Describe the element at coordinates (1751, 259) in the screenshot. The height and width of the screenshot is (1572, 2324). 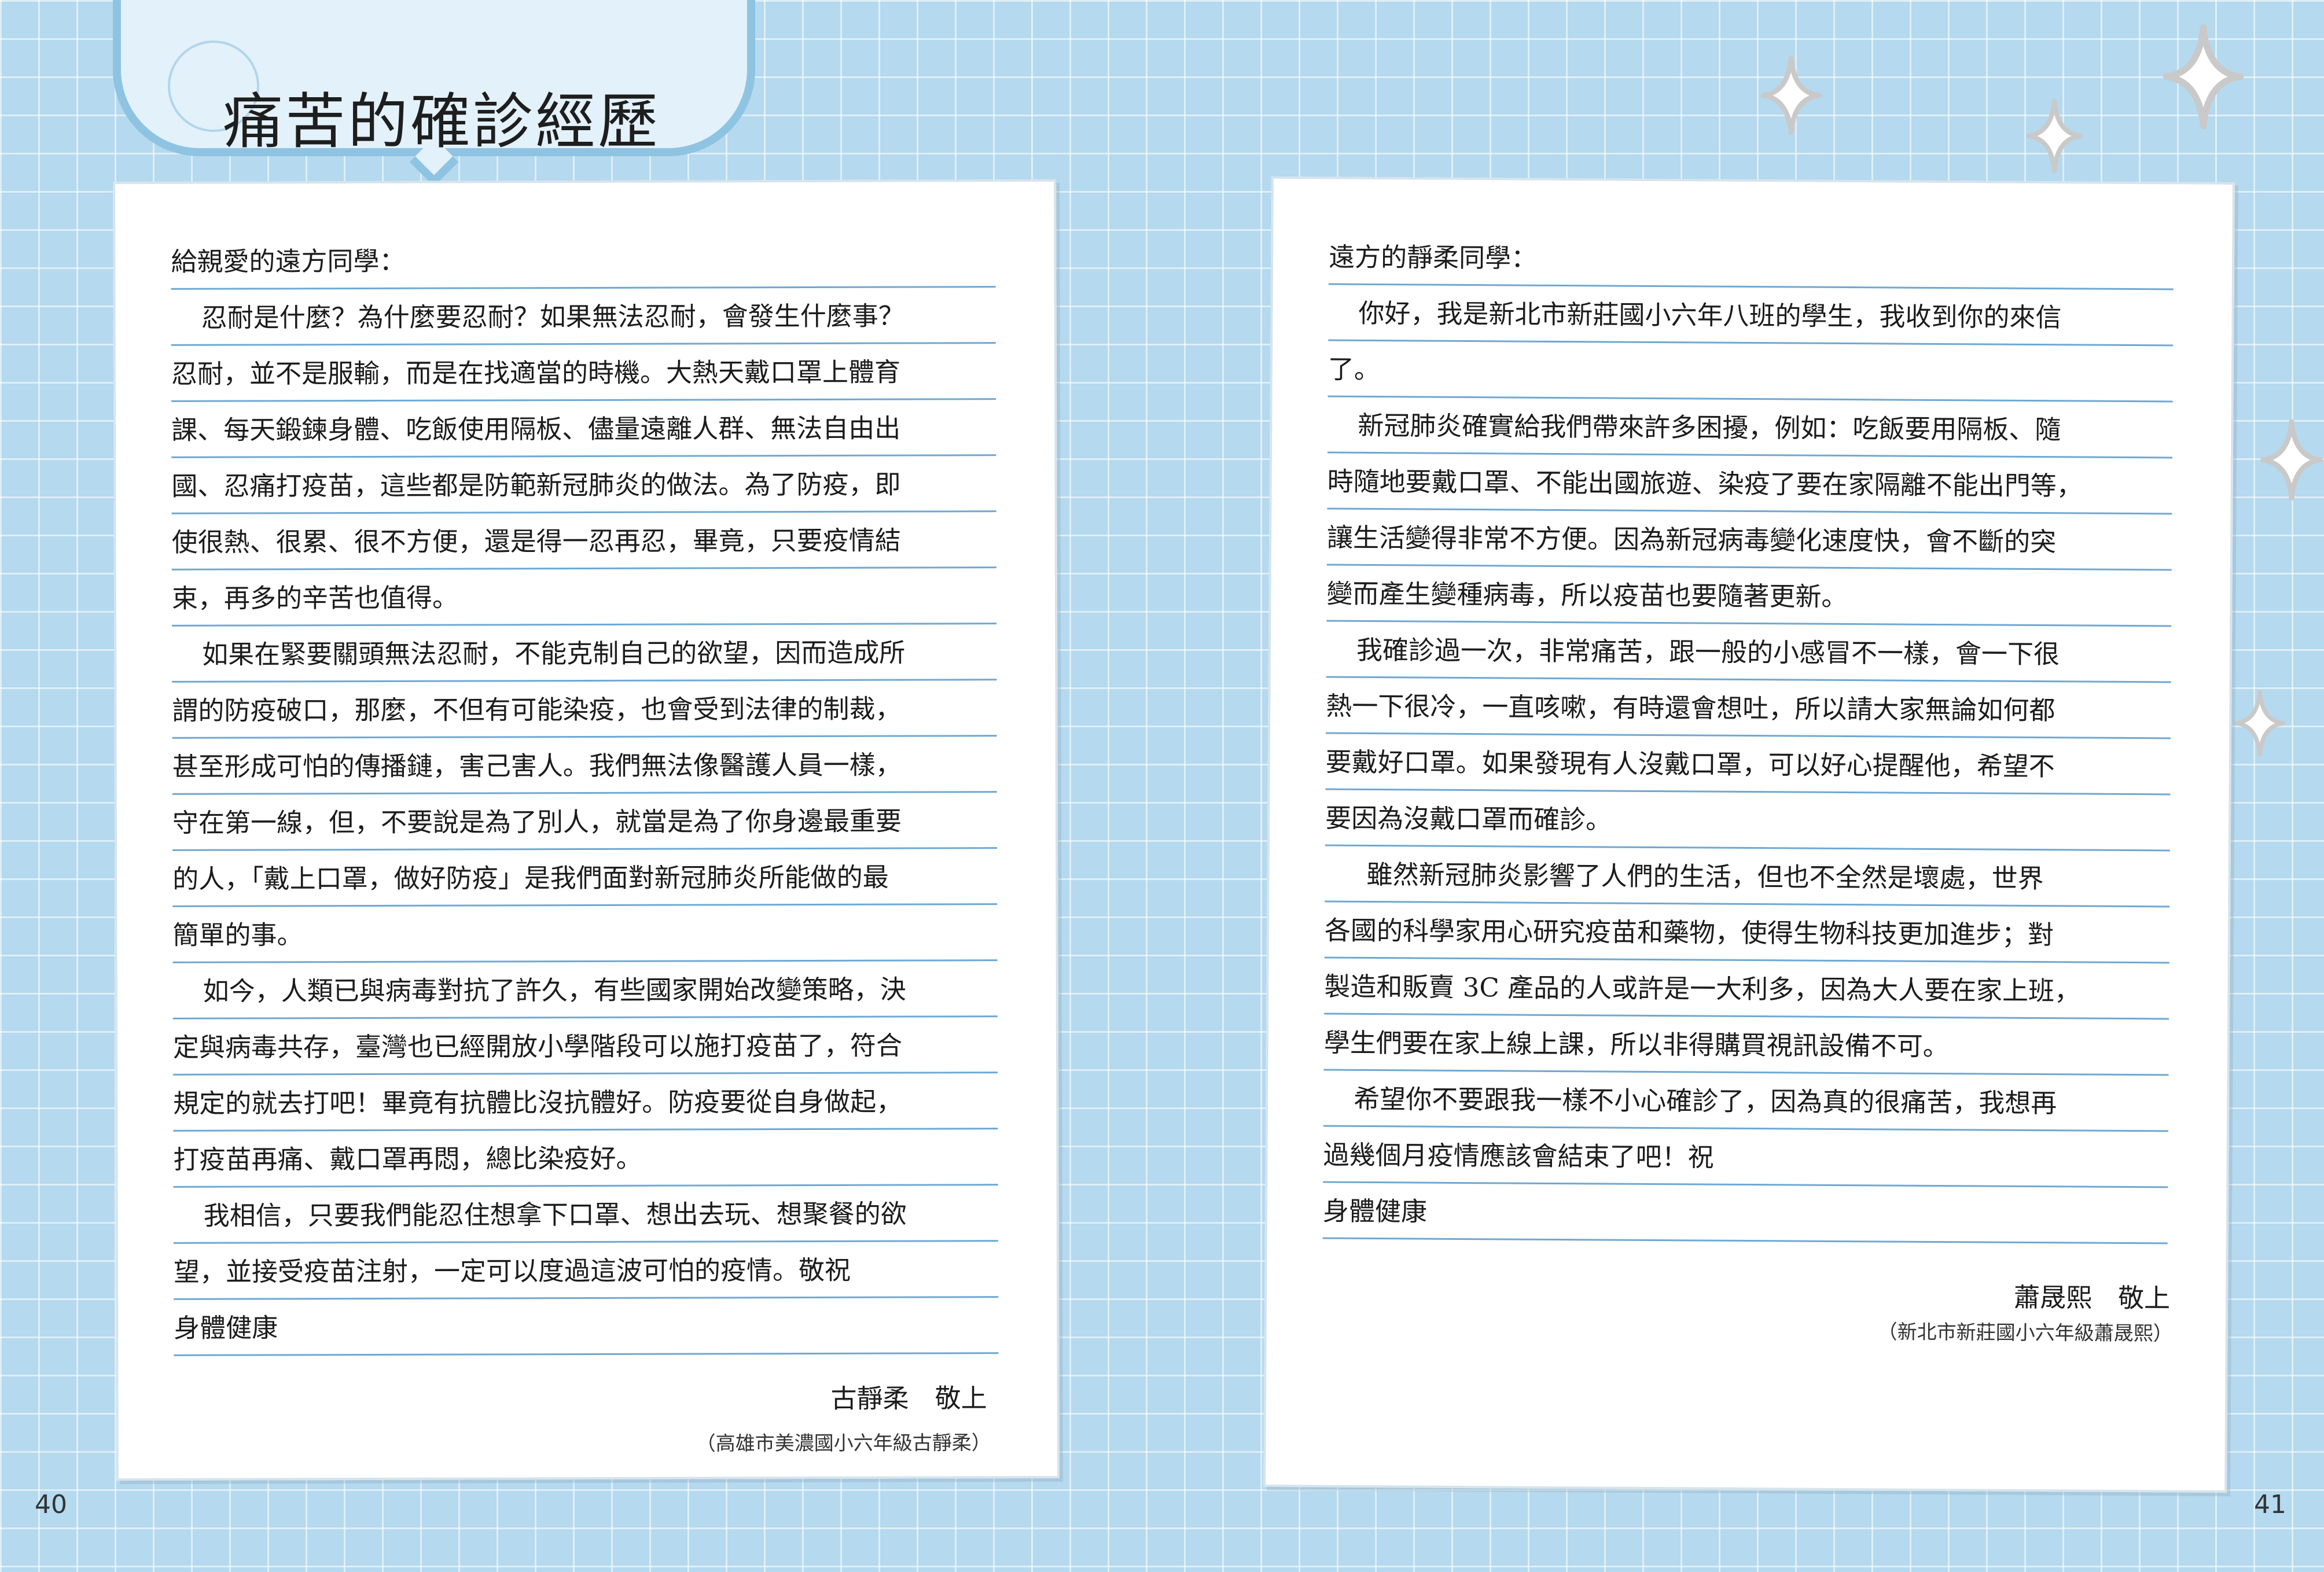
I see `letter-line: 遠方的靜柔同學：` at that location.